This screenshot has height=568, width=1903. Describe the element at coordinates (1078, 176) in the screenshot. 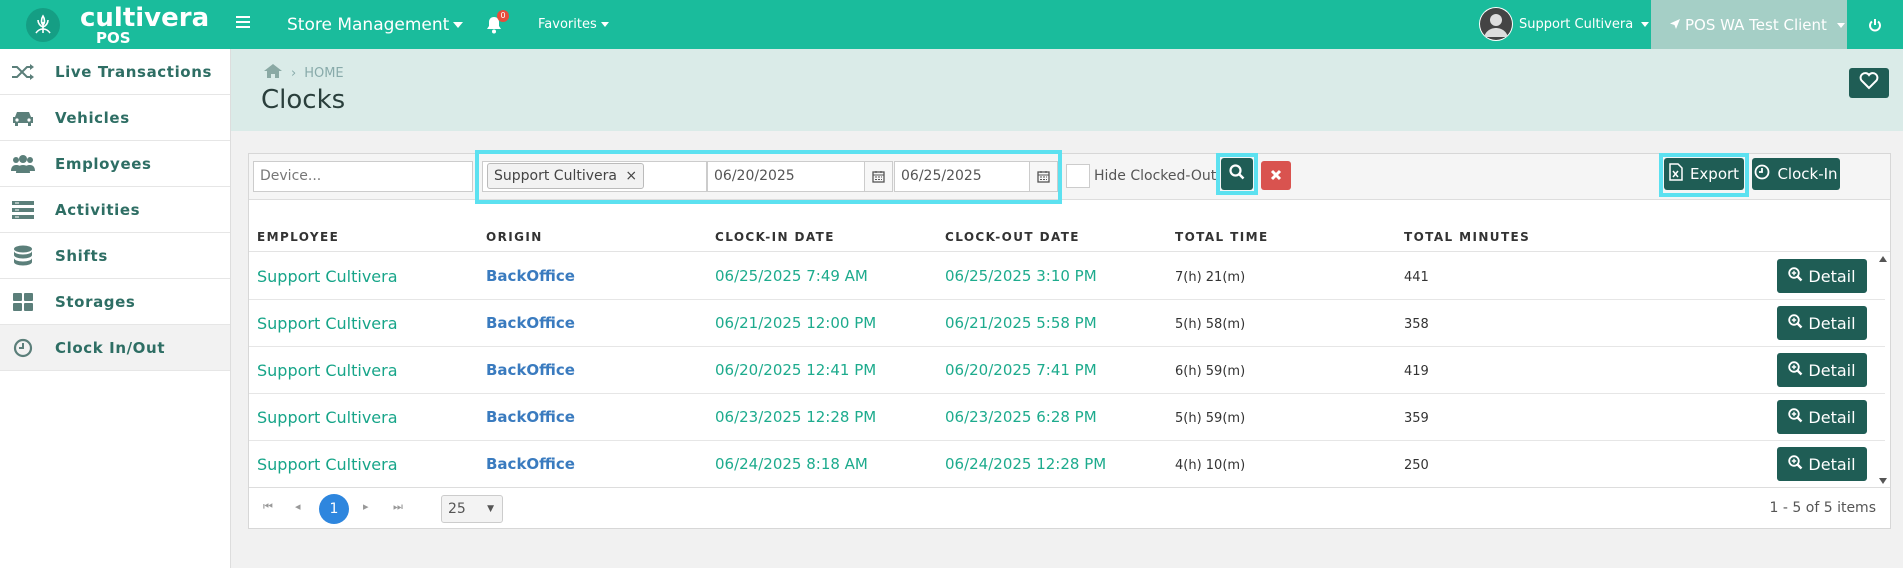

I see `hide-clocked-out-checkbox` at that location.